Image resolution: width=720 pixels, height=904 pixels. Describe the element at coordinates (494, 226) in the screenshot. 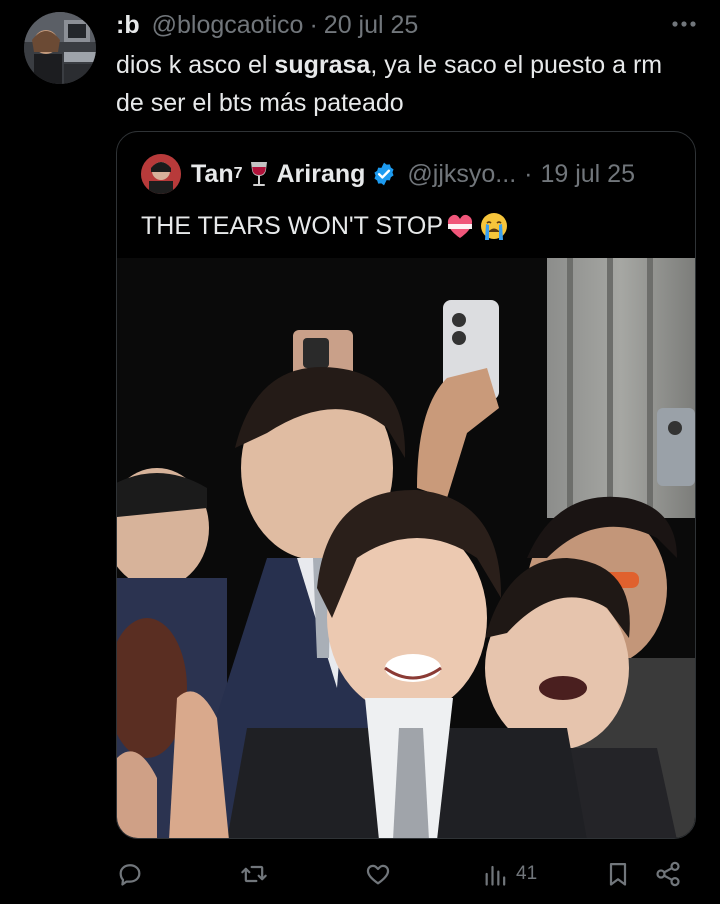

I see `crying-face-icon` at that location.